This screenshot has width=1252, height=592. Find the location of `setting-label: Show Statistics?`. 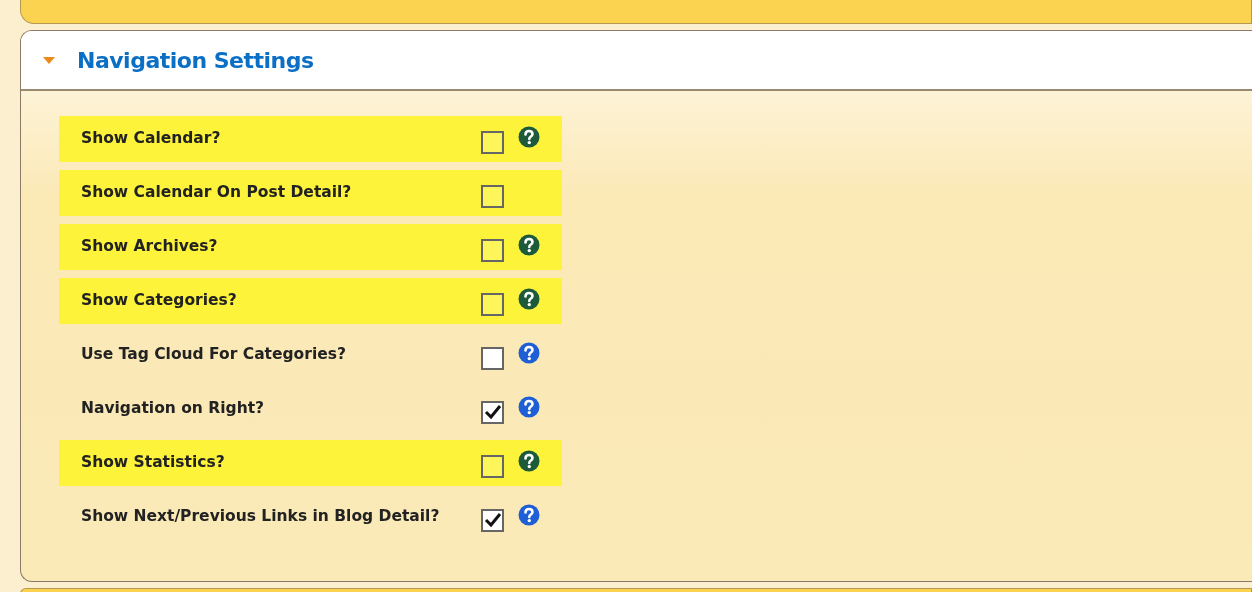

setting-label: Show Statistics? is located at coordinates (153, 463).